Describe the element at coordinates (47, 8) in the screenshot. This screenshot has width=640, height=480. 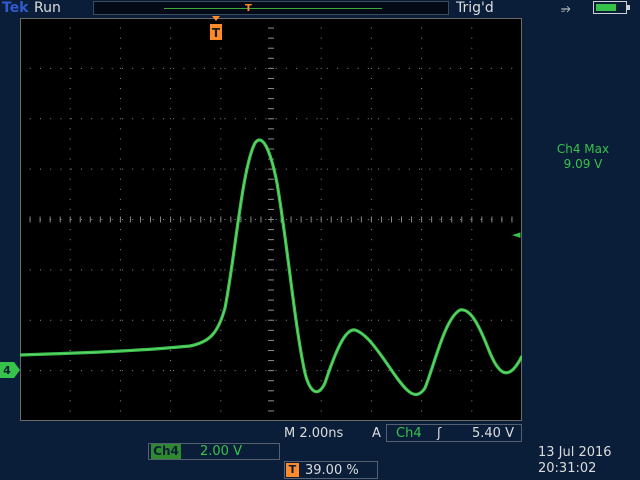
I see `acquisition-status: Run` at that location.